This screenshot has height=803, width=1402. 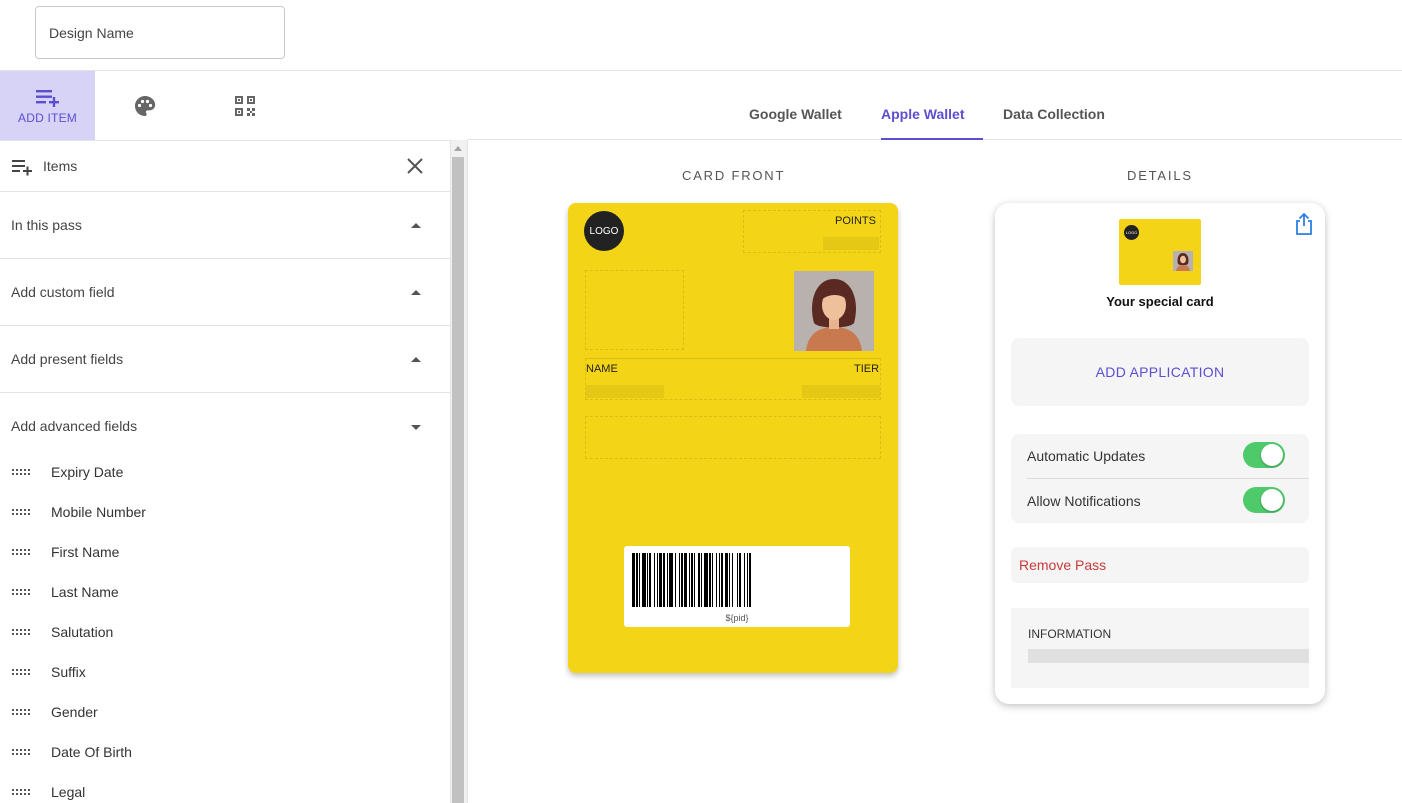 What do you see at coordinates (1272, 455) in the screenshot?
I see `toggle-knob` at bounding box center [1272, 455].